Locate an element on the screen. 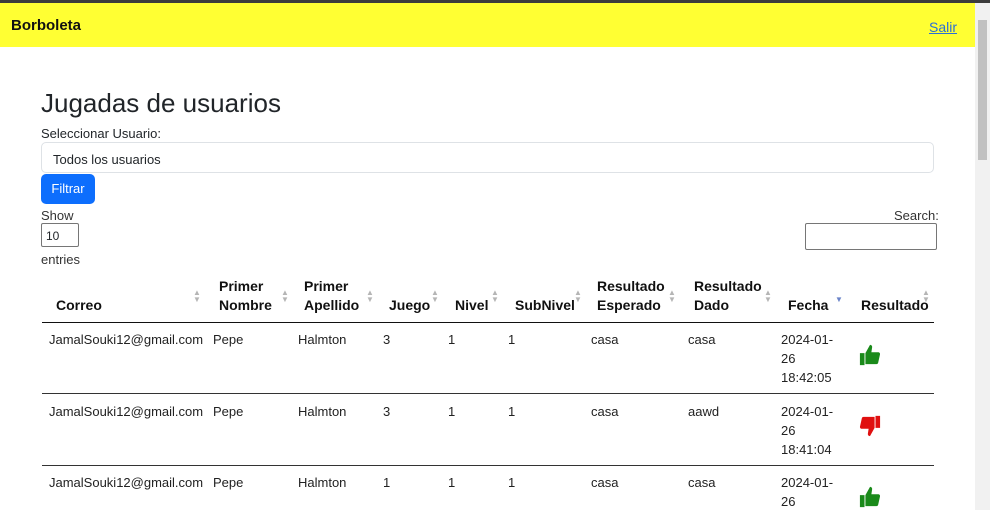  user-select-label: Seleccionar Usuario: is located at coordinates (101, 133).